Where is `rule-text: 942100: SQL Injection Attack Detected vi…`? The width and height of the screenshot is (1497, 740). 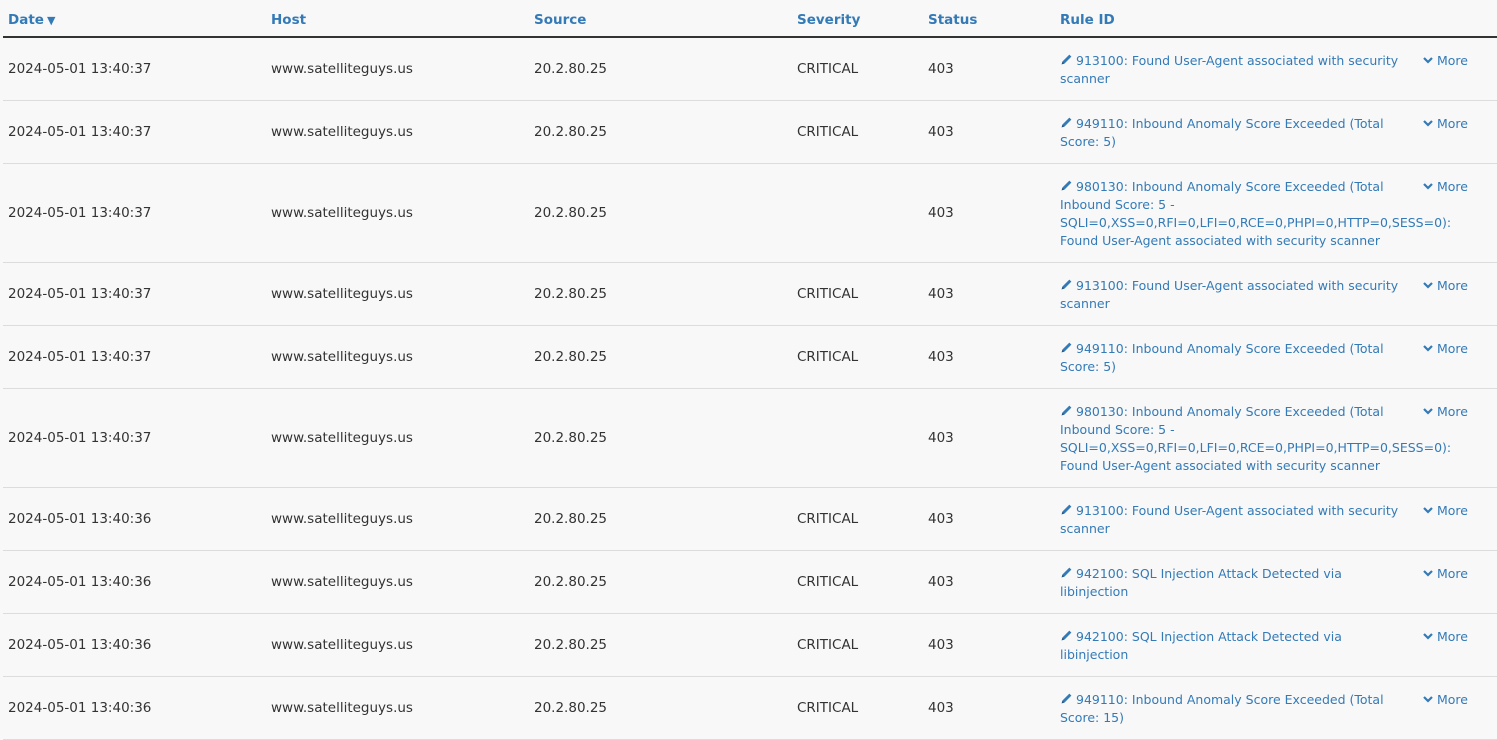
rule-text: 942100: SQL Injection Attack Detected vi… is located at coordinates (1201, 645).